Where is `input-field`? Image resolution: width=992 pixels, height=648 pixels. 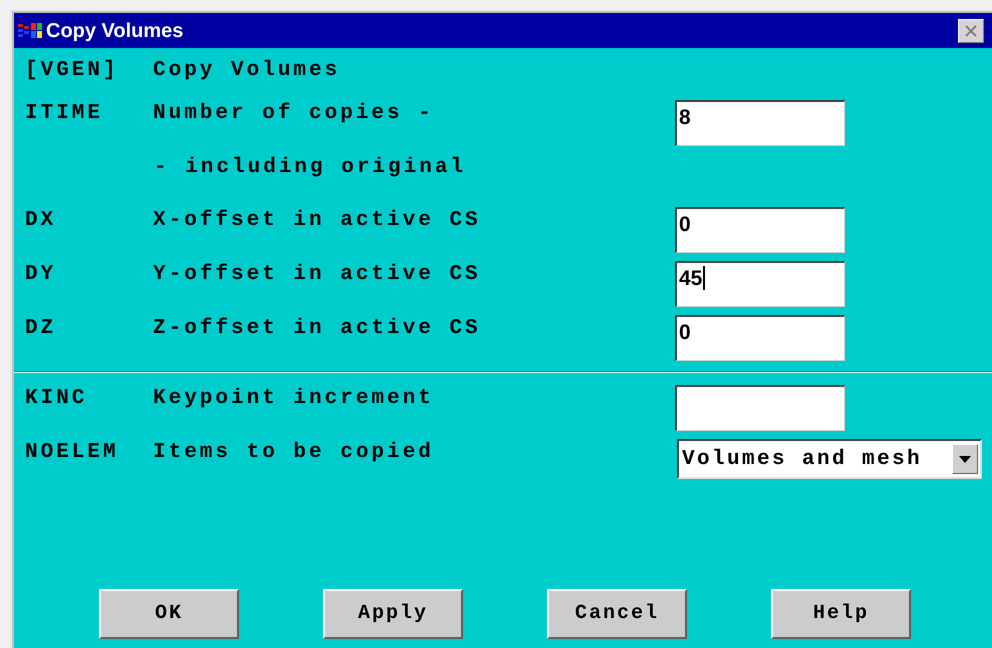 input-field is located at coordinates (760, 408).